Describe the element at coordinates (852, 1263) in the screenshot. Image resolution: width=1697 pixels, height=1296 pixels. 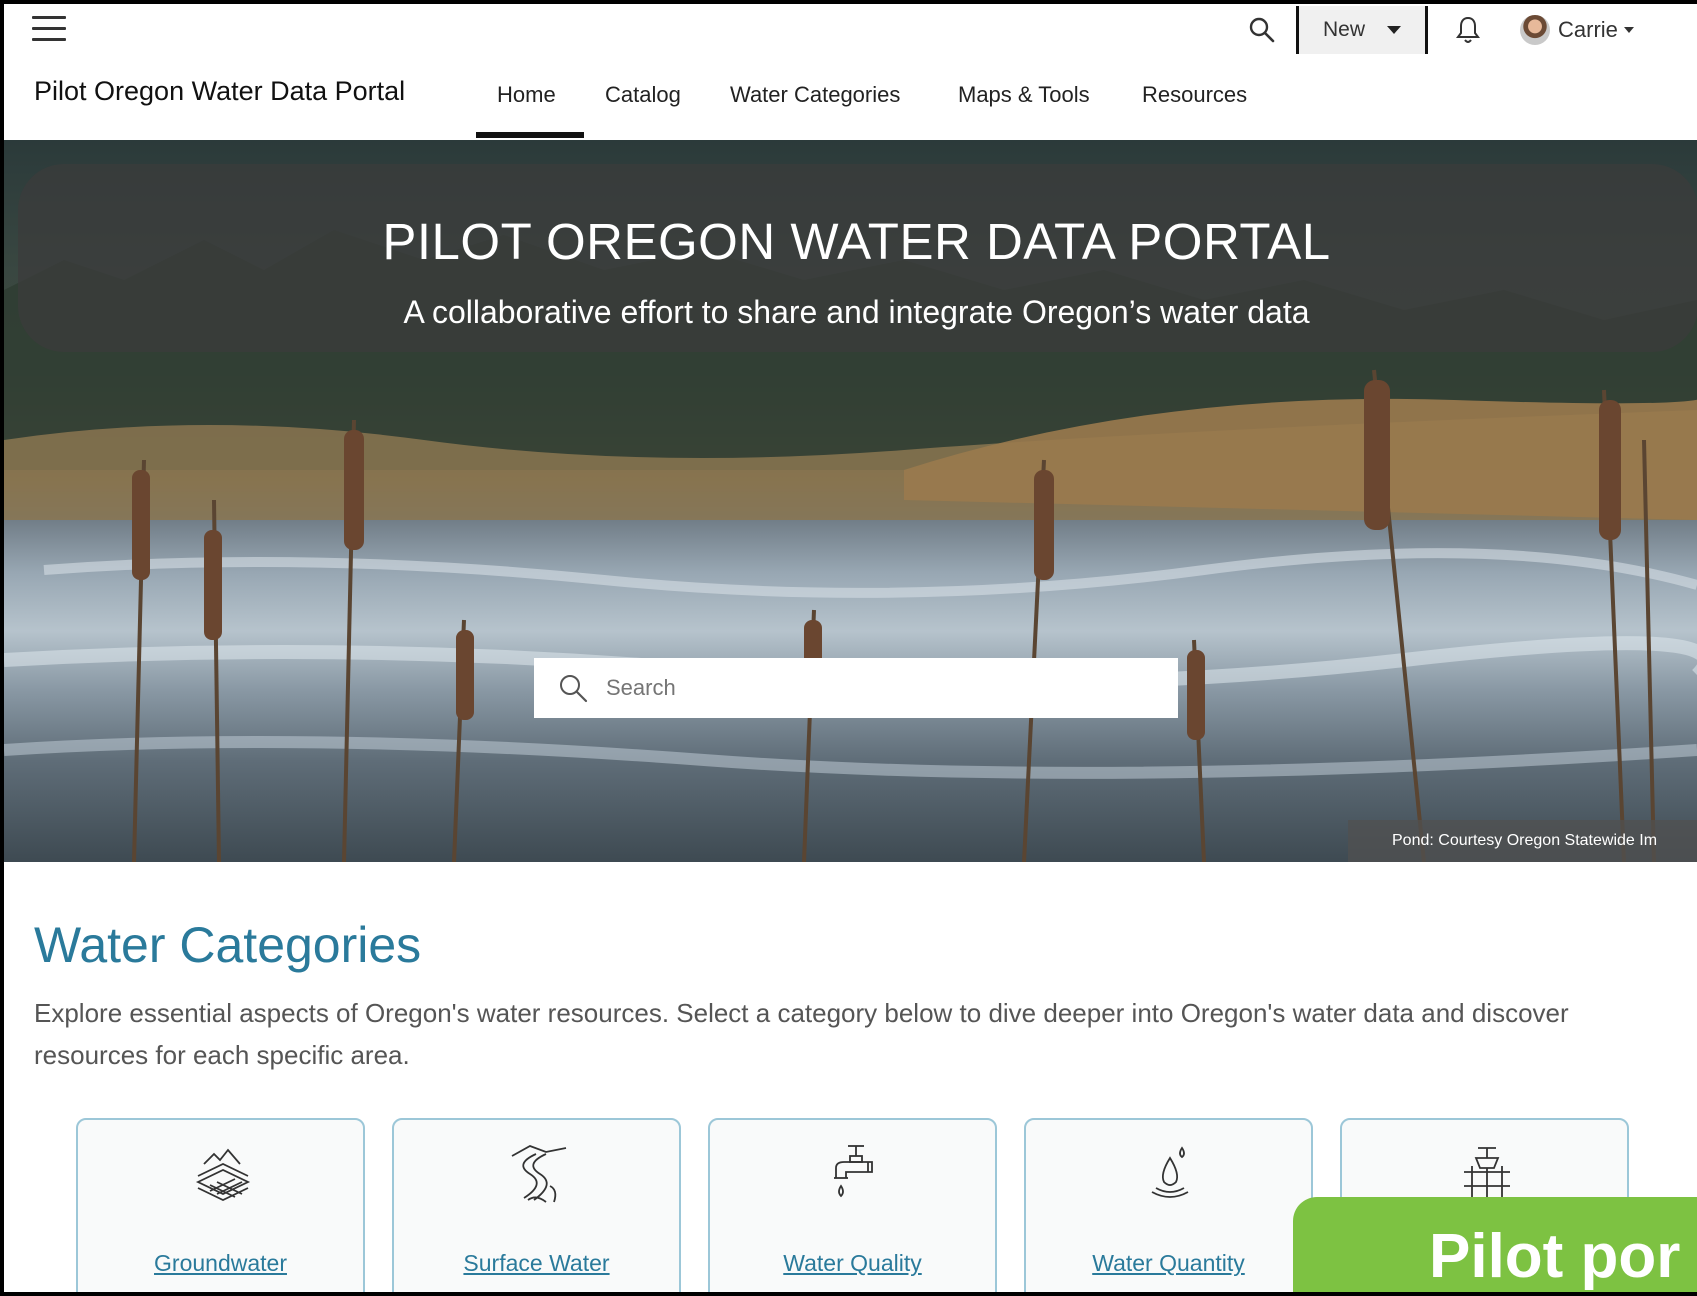
I see `category-label-water-quality: Water Quality` at that location.